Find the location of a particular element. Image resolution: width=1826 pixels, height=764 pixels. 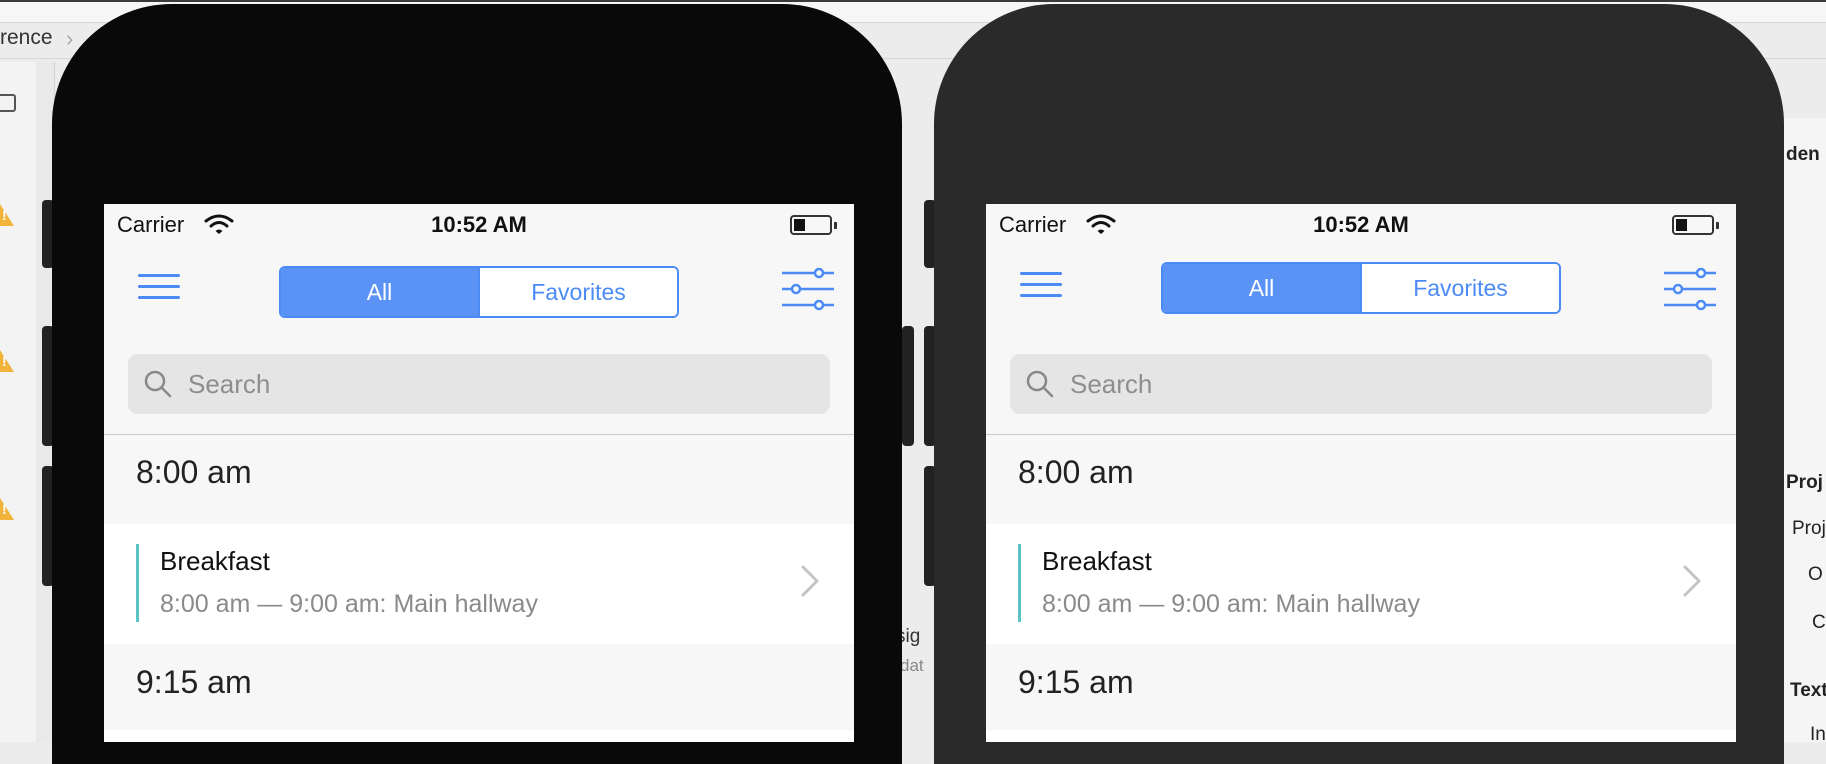

inspector-text: dat is located at coordinates (912, 665).